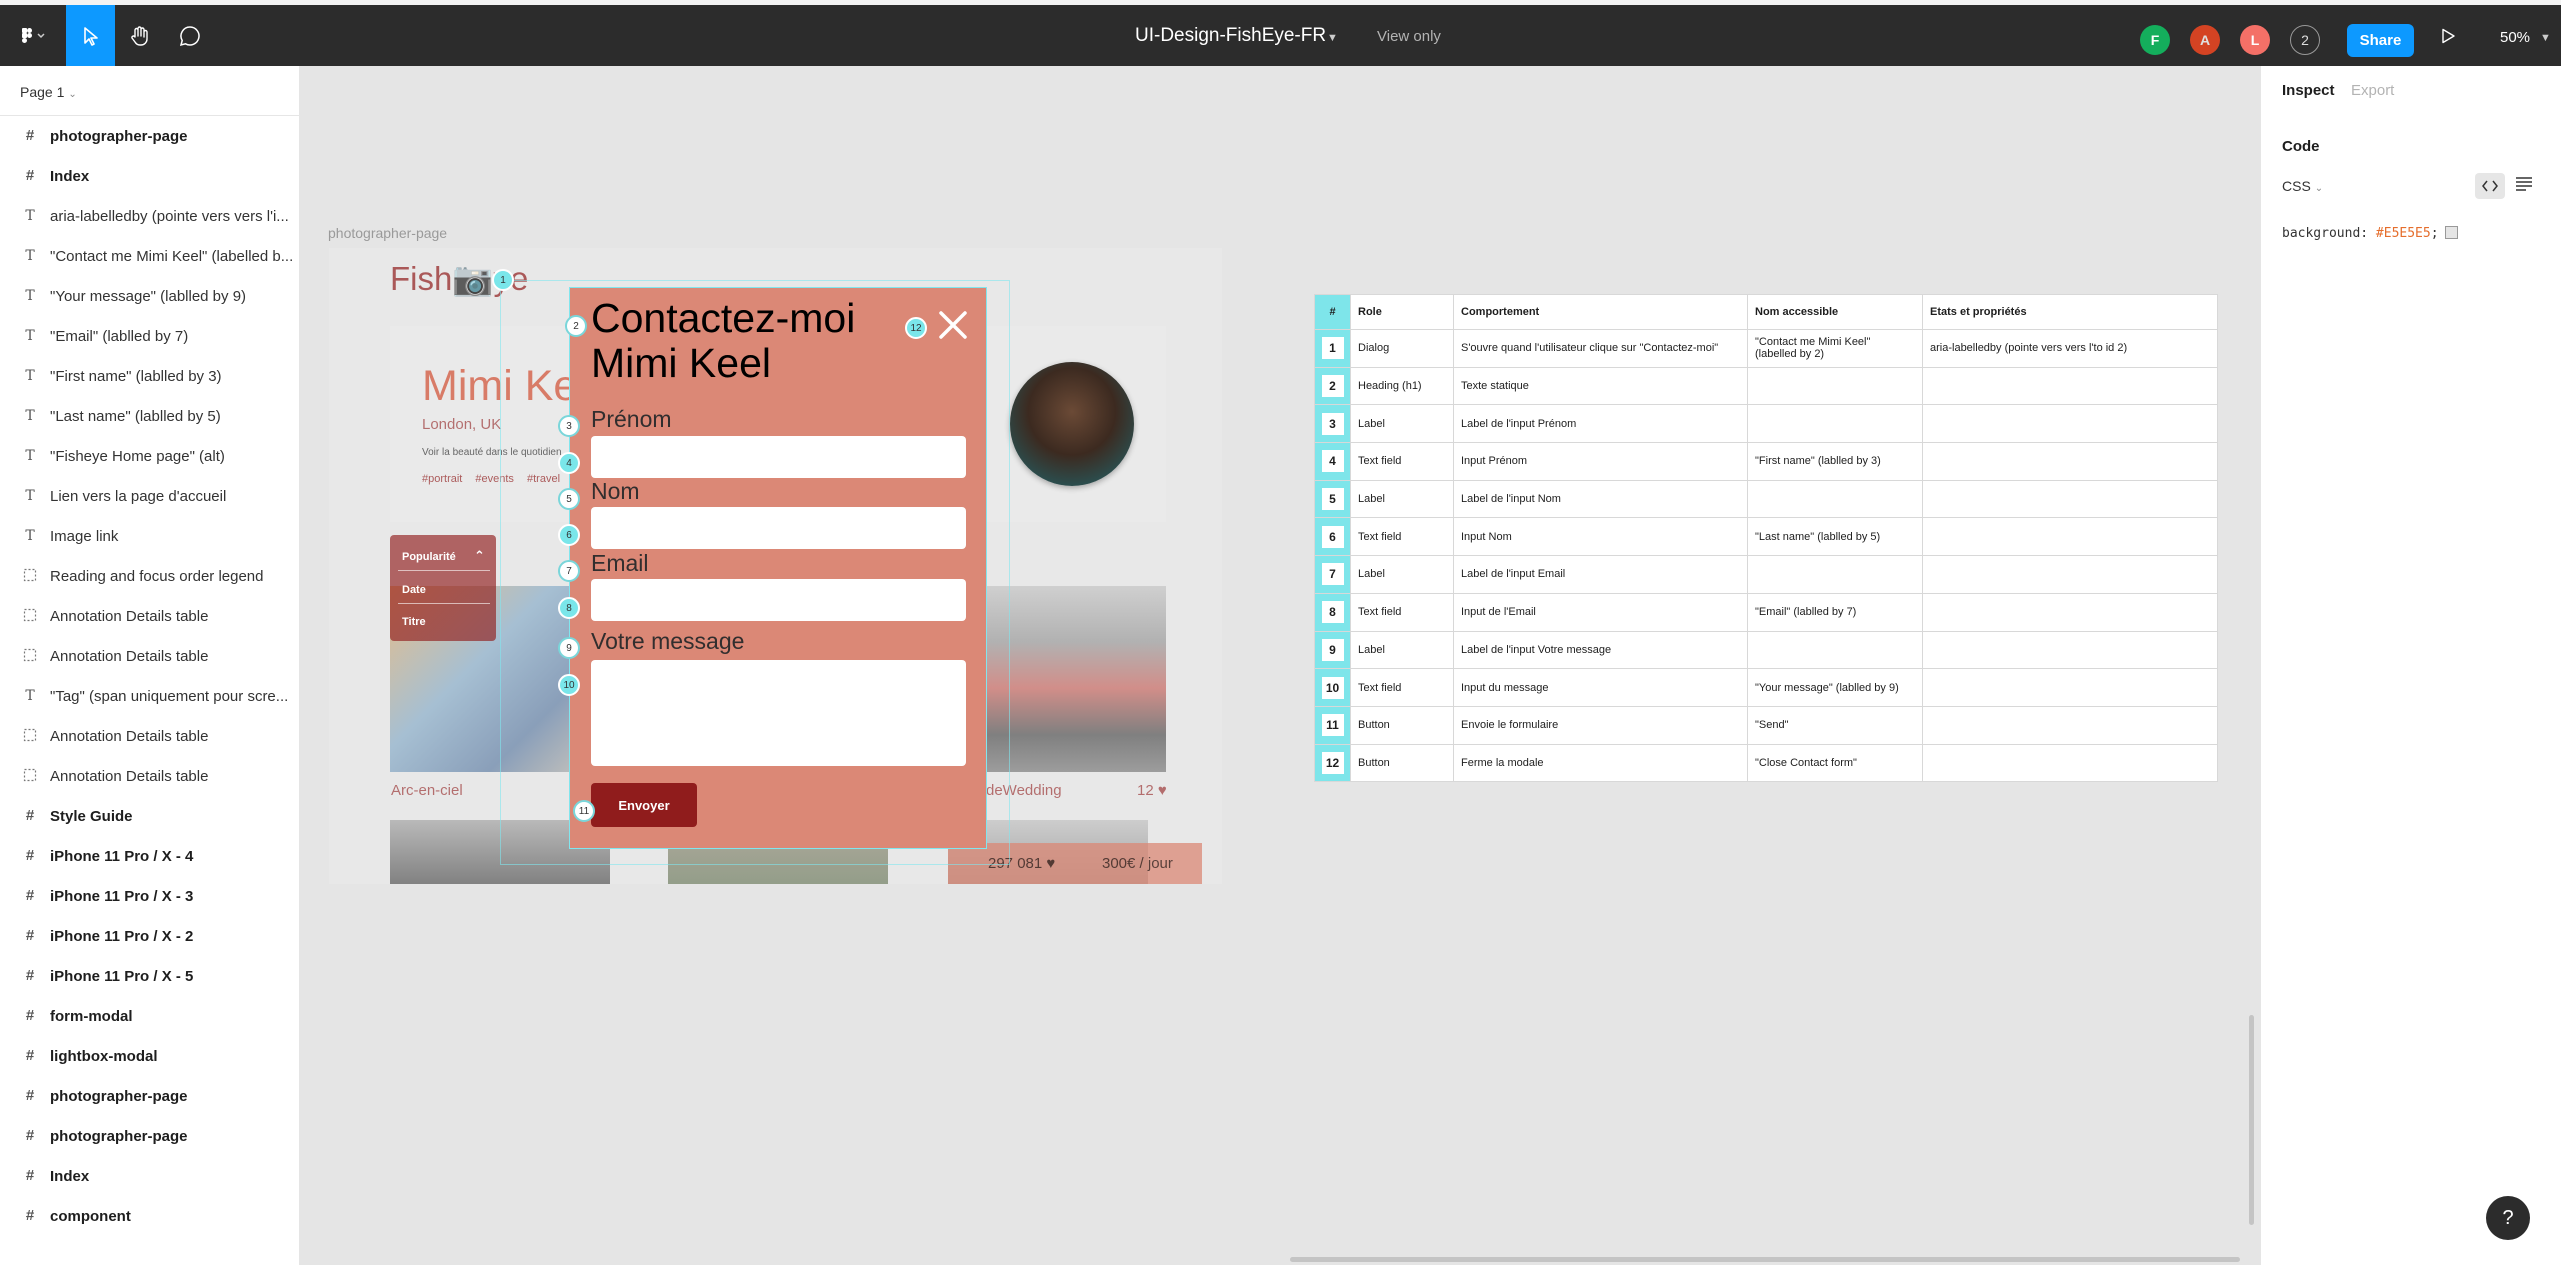  I want to click on comment-tool-button, so click(190, 35).